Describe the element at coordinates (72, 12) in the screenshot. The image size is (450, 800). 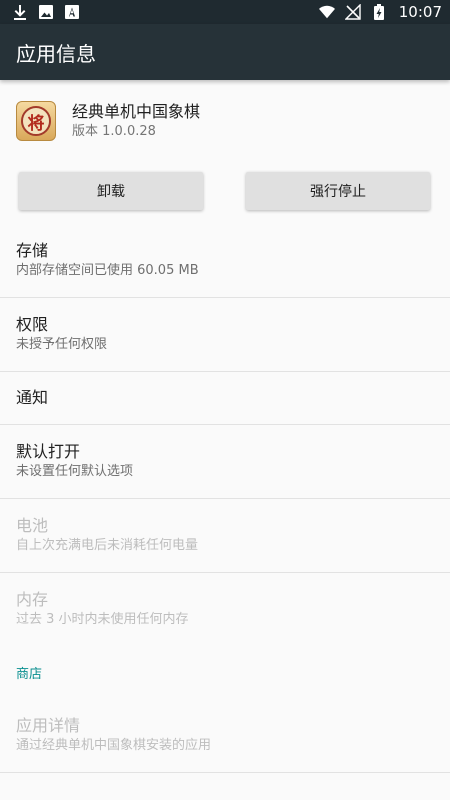
I see `font-icon` at that location.